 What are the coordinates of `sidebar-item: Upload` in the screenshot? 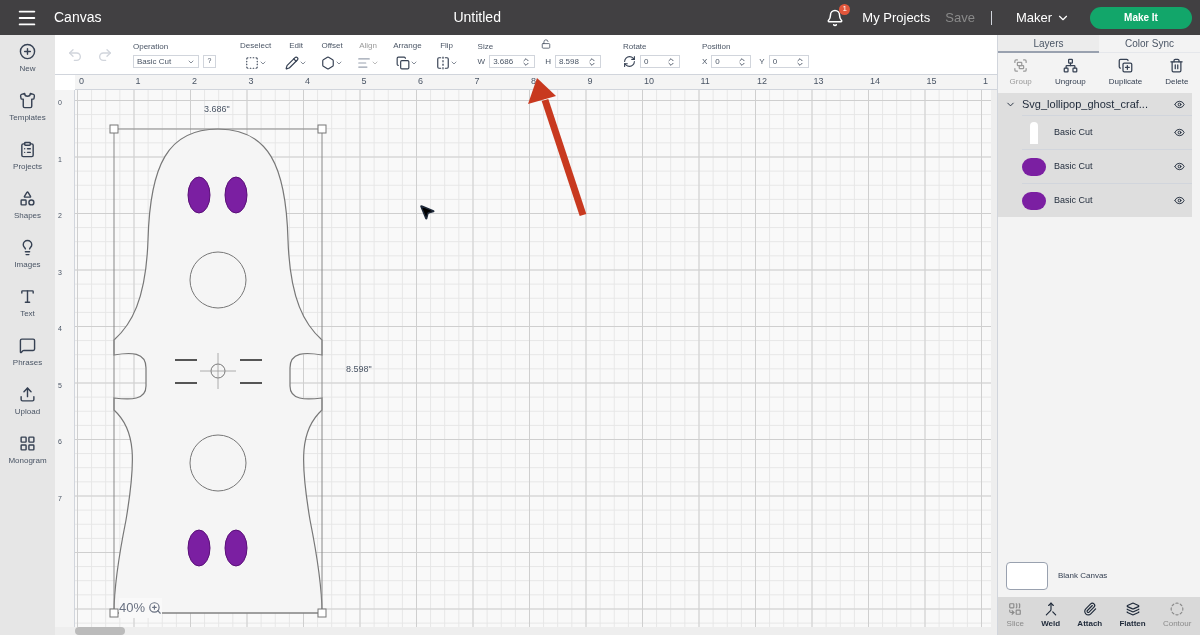 It's located at (27, 402).